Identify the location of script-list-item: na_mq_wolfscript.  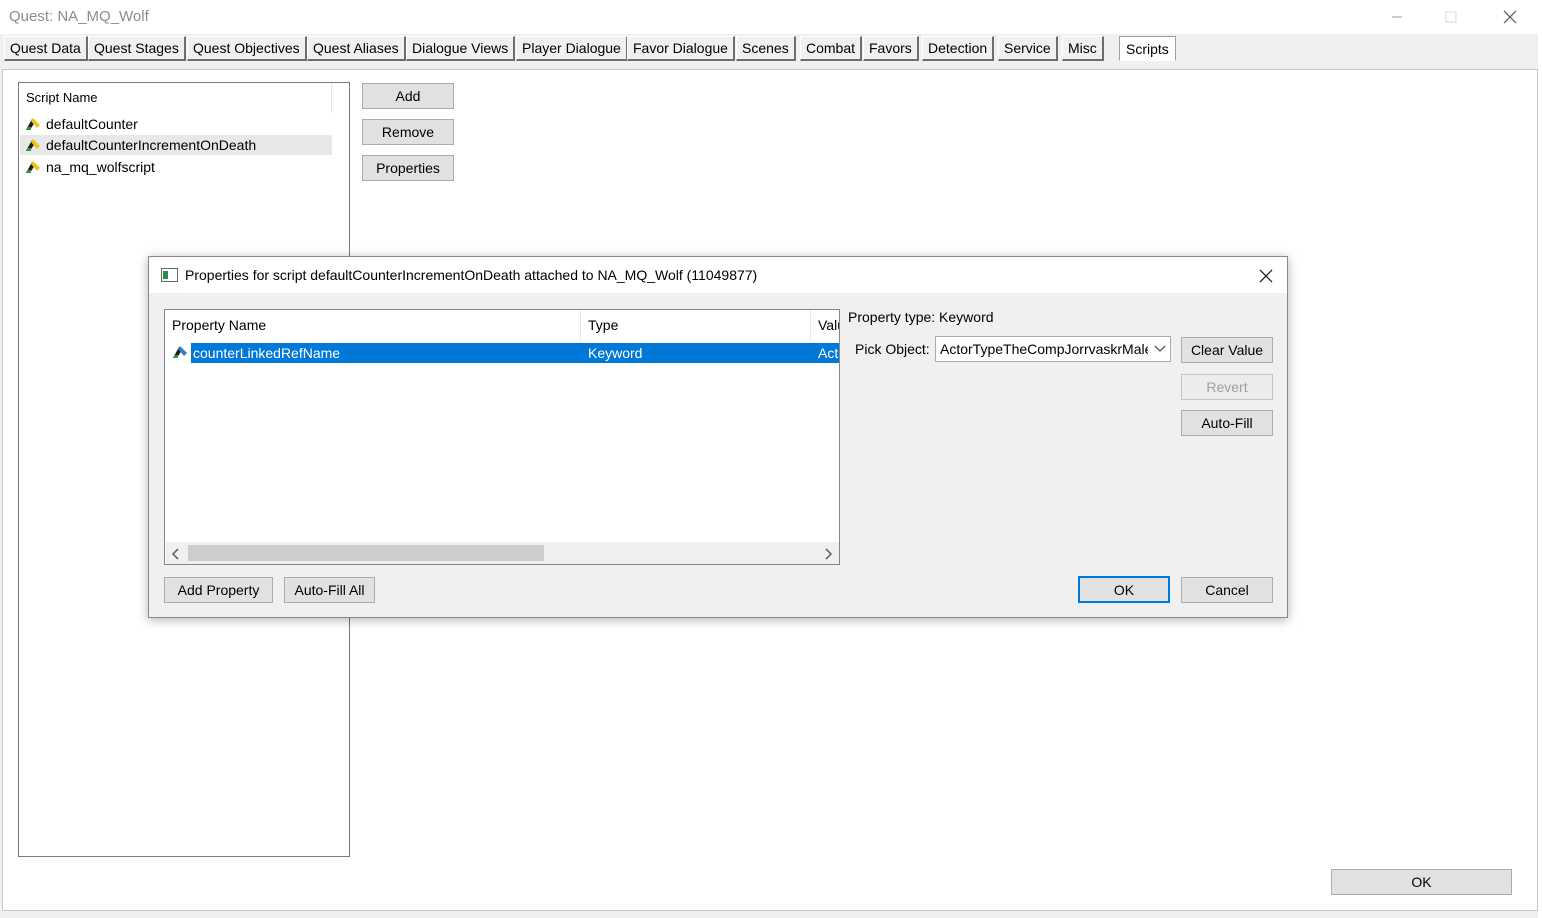
(89, 167).